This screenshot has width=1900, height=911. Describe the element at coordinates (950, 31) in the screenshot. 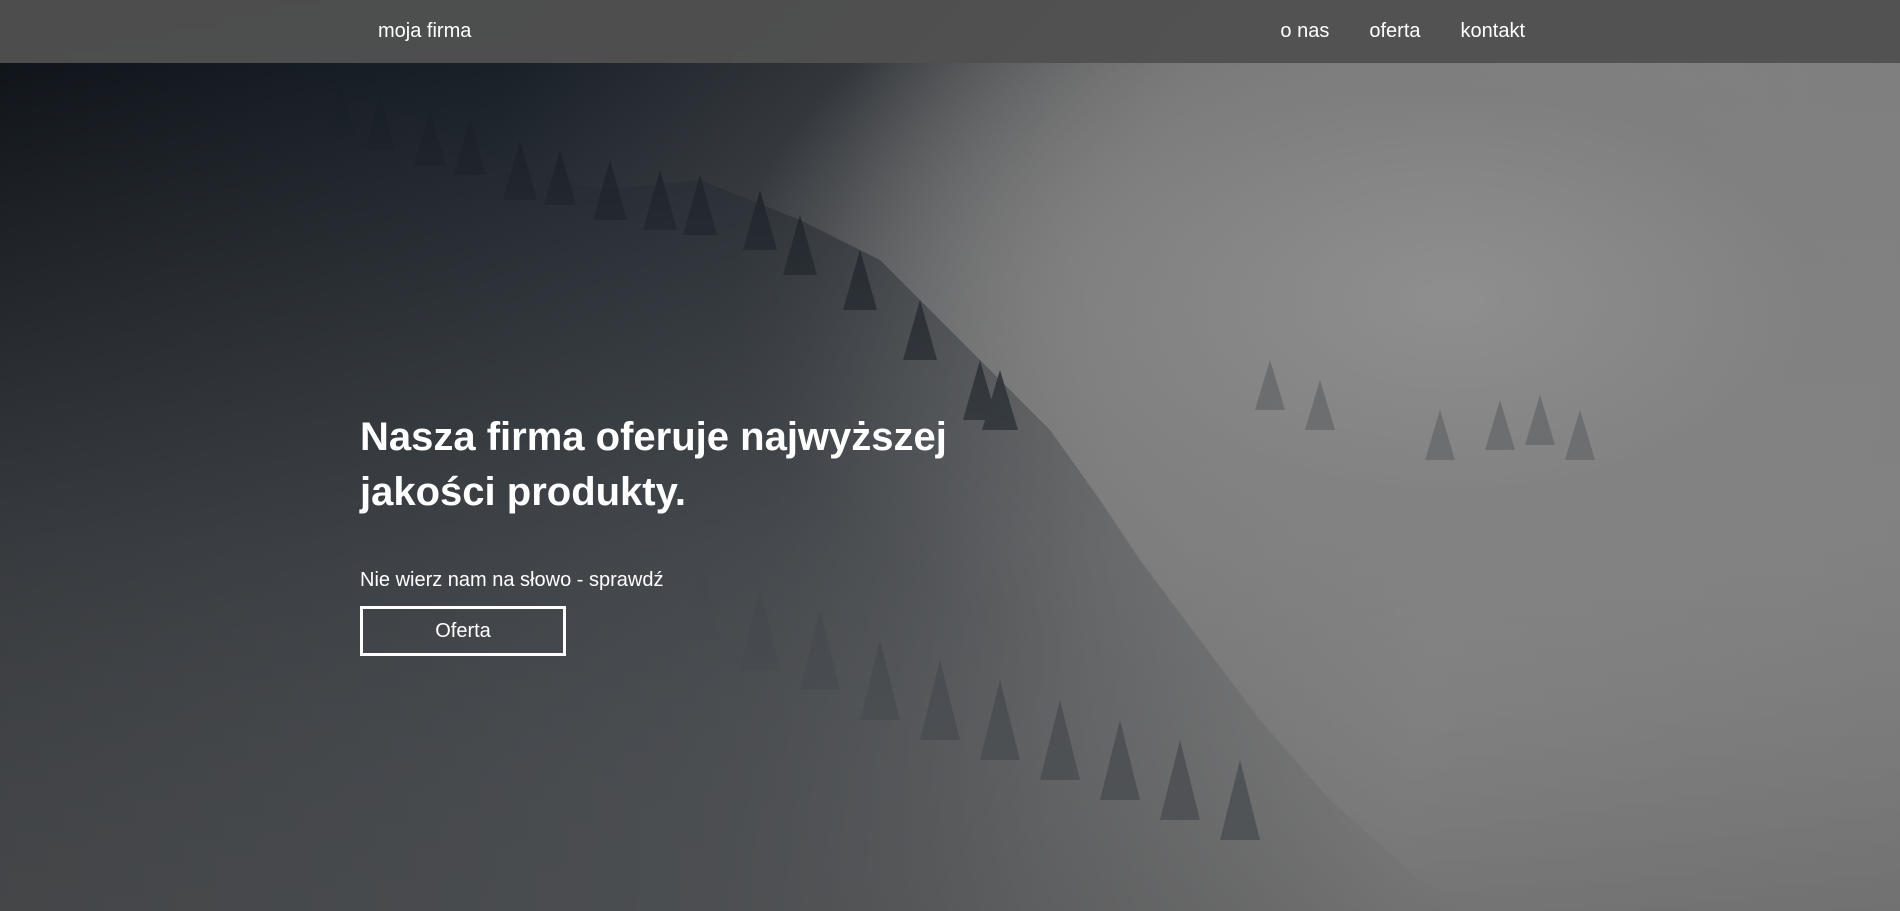

I see `top-navigation-bar: moja firma o nas oferta kontakt` at that location.